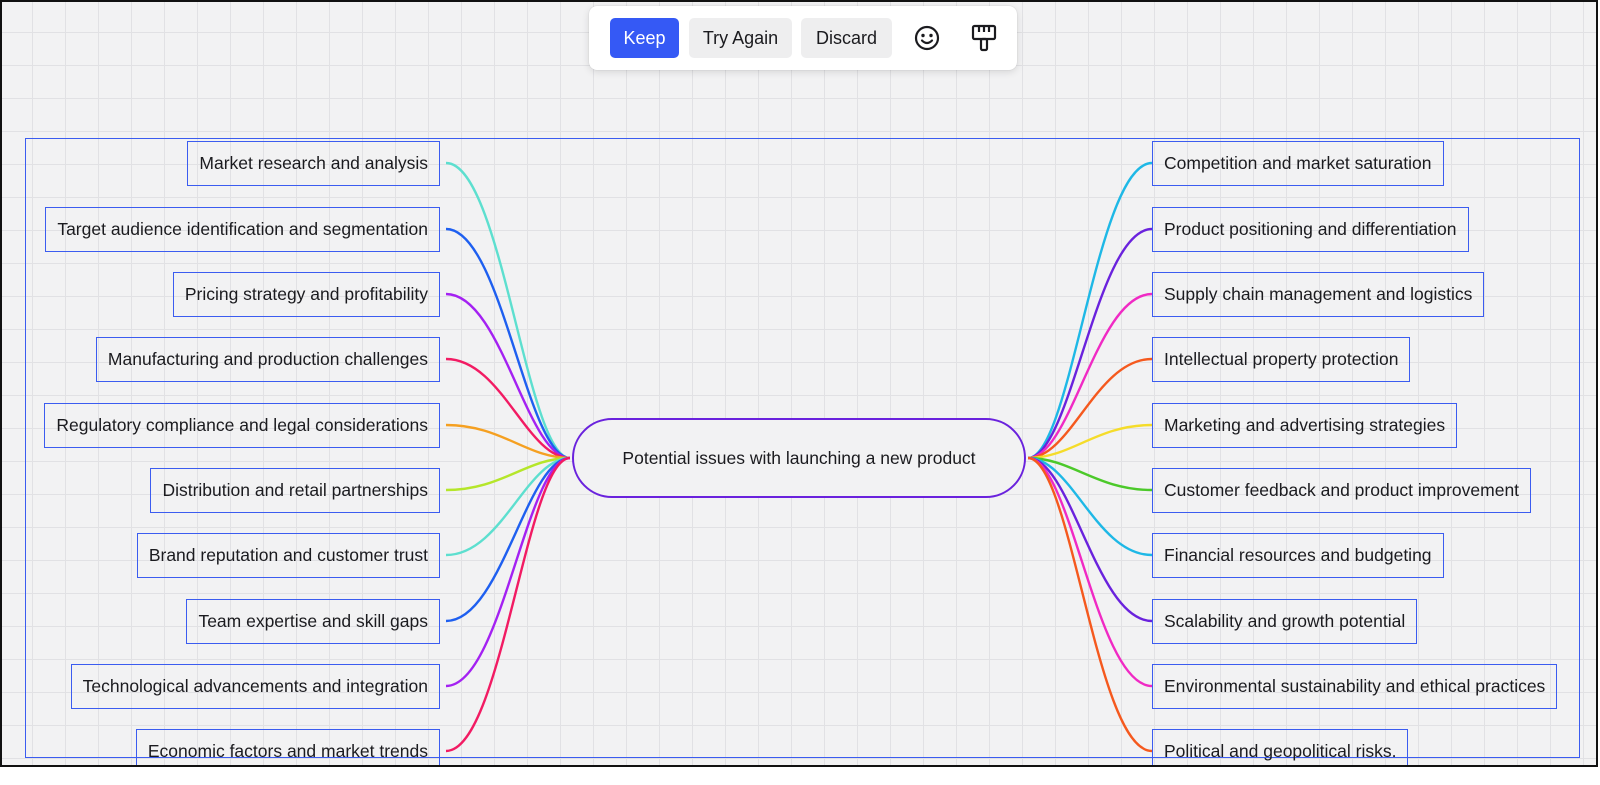 The width and height of the screenshot is (1600, 785). I want to click on branch-node: Marketing and advertising strategies, so click(1305, 425).